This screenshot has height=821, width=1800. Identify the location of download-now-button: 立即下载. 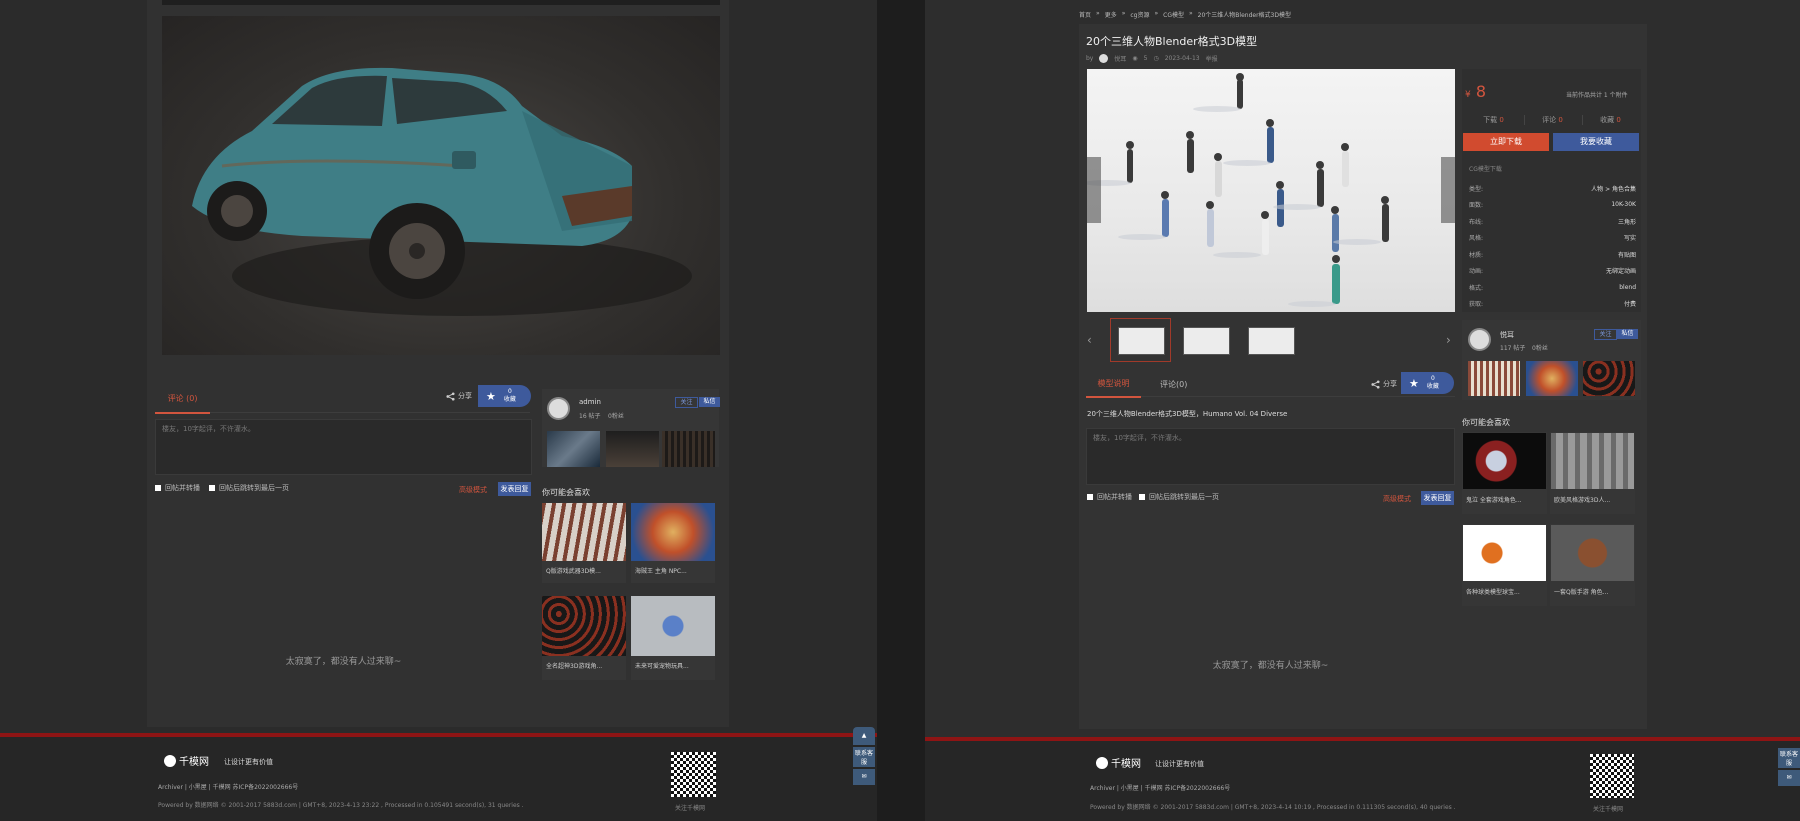
(1506, 142).